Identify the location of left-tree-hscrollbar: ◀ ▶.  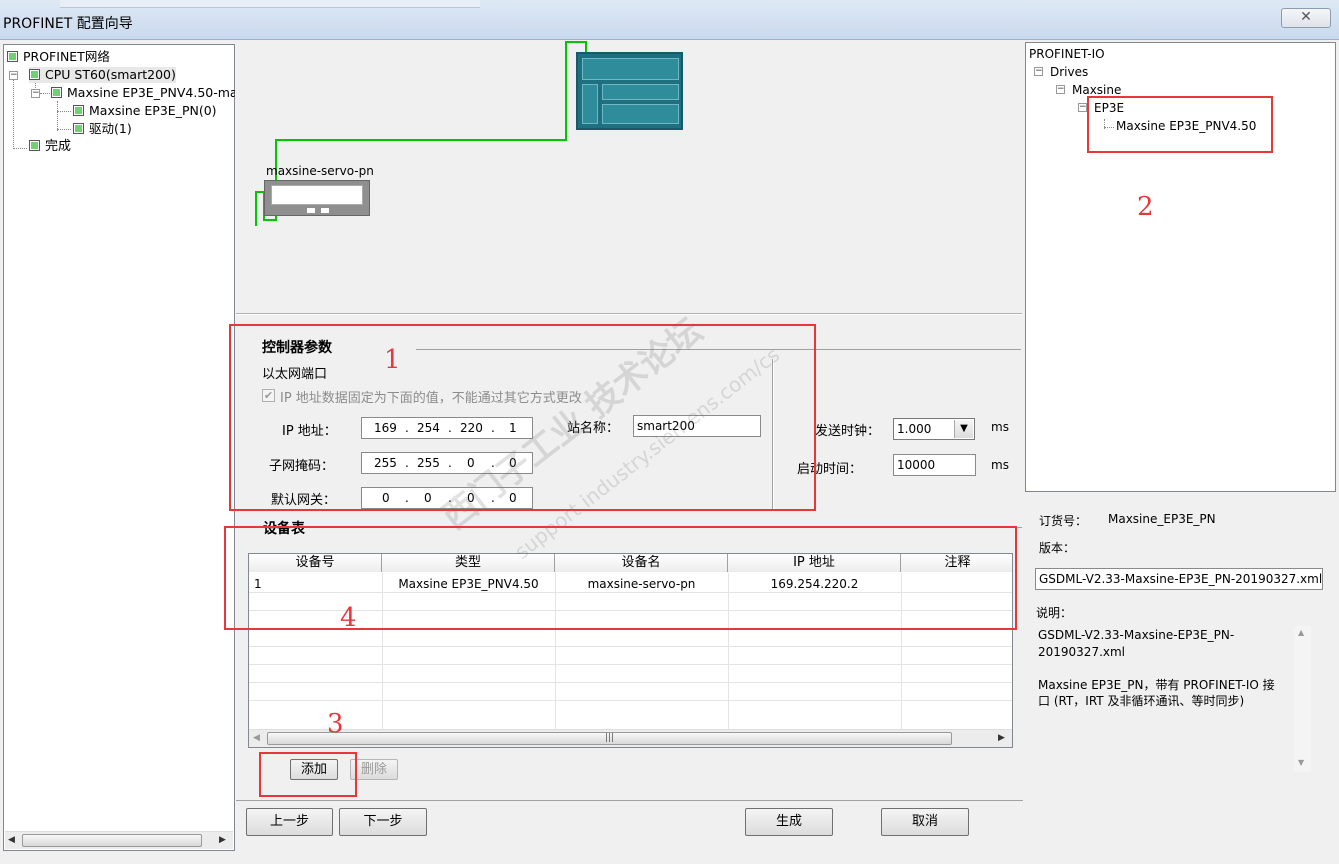
(119, 840).